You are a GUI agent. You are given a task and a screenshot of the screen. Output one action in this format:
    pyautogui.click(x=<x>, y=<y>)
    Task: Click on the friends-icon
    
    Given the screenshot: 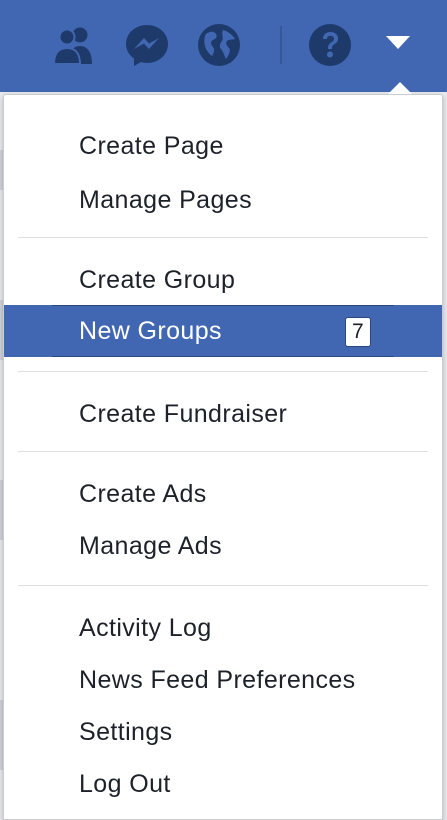 What is the action you would take?
    pyautogui.click(x=74, y=45)
    